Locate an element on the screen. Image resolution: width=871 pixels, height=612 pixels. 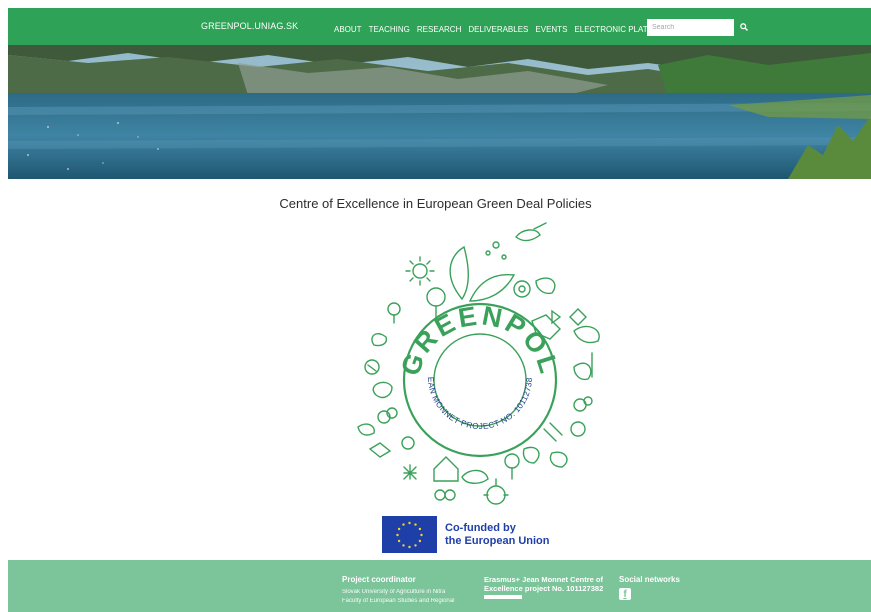
search-button is located at coordinates (744, 27).